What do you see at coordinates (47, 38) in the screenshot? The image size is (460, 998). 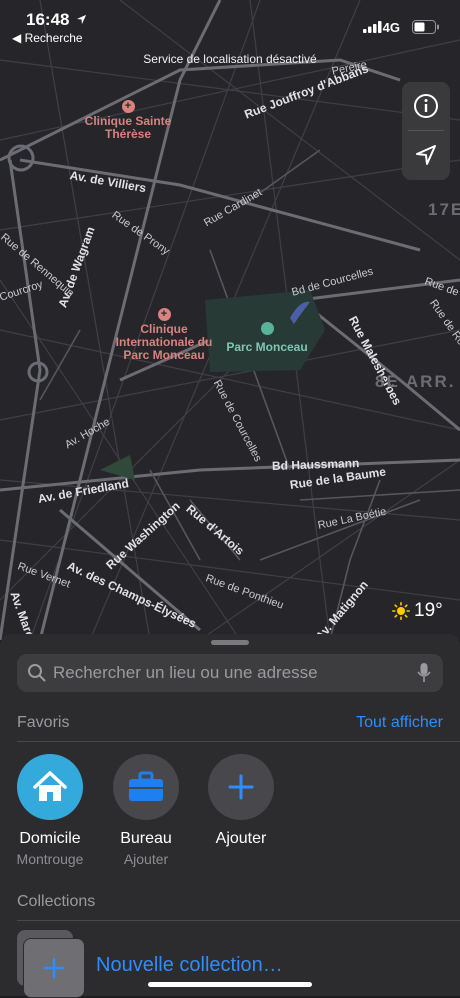 I see `back-to-app-link: ◀ Recherche` at bounding box center [47, 38].